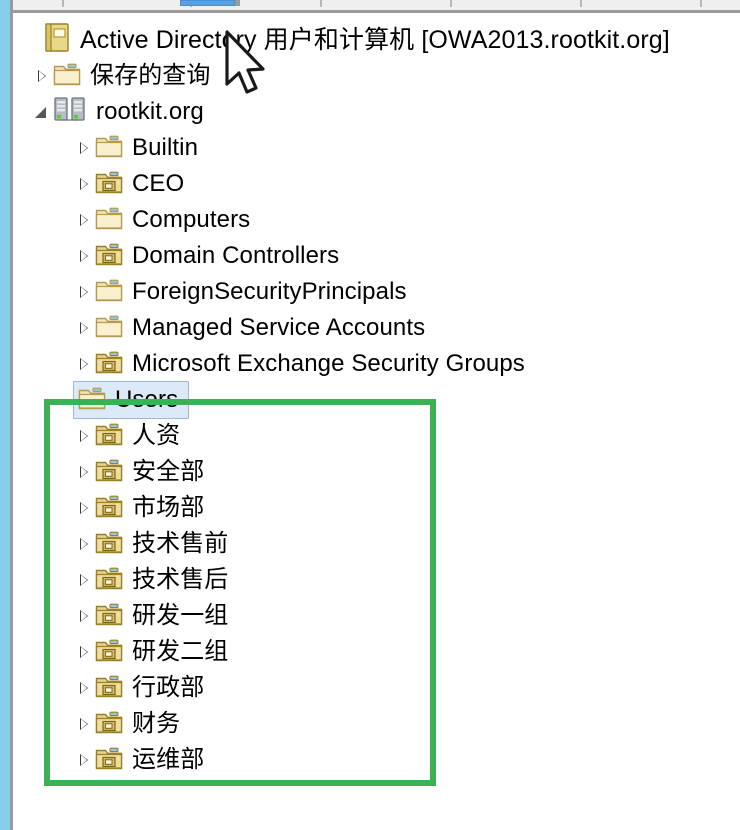  I want to click on tree-node-content: 行政部, so click(138, 688).